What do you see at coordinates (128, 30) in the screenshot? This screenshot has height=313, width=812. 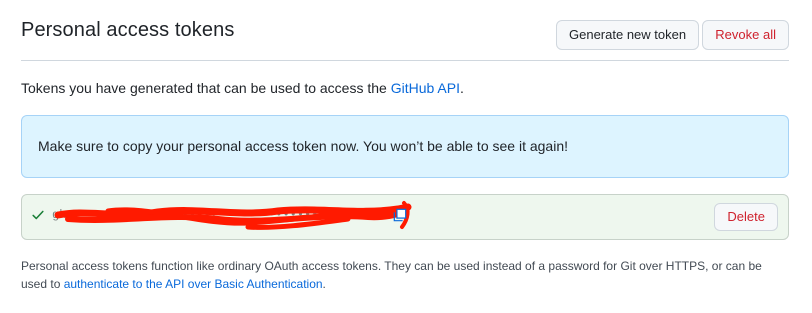 I see `page-title: Personal access tokens` at bounding box center [128, 30].